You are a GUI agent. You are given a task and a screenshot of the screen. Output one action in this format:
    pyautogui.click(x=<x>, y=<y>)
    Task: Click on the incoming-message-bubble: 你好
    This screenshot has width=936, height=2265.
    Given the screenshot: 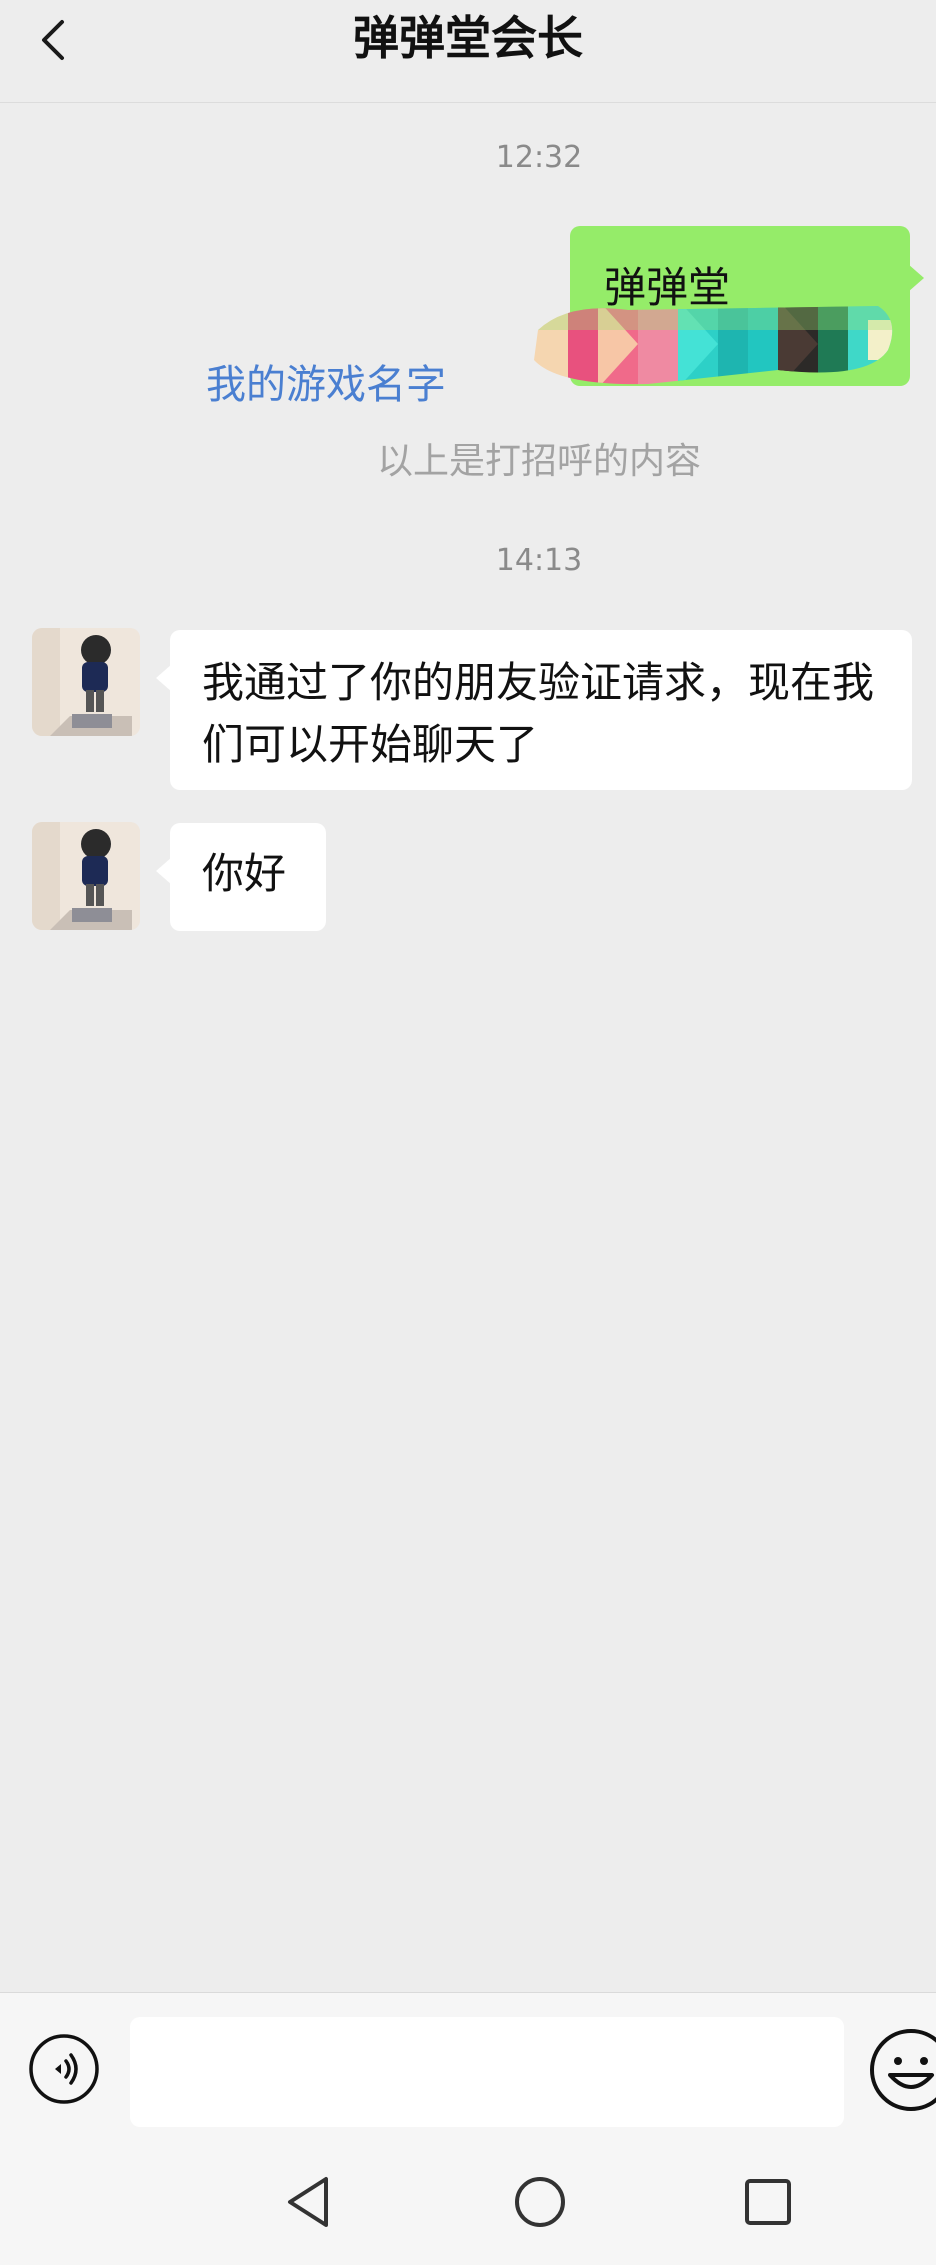 What is the action you would take?
    pyautogui.click(x=241, y=877)
    